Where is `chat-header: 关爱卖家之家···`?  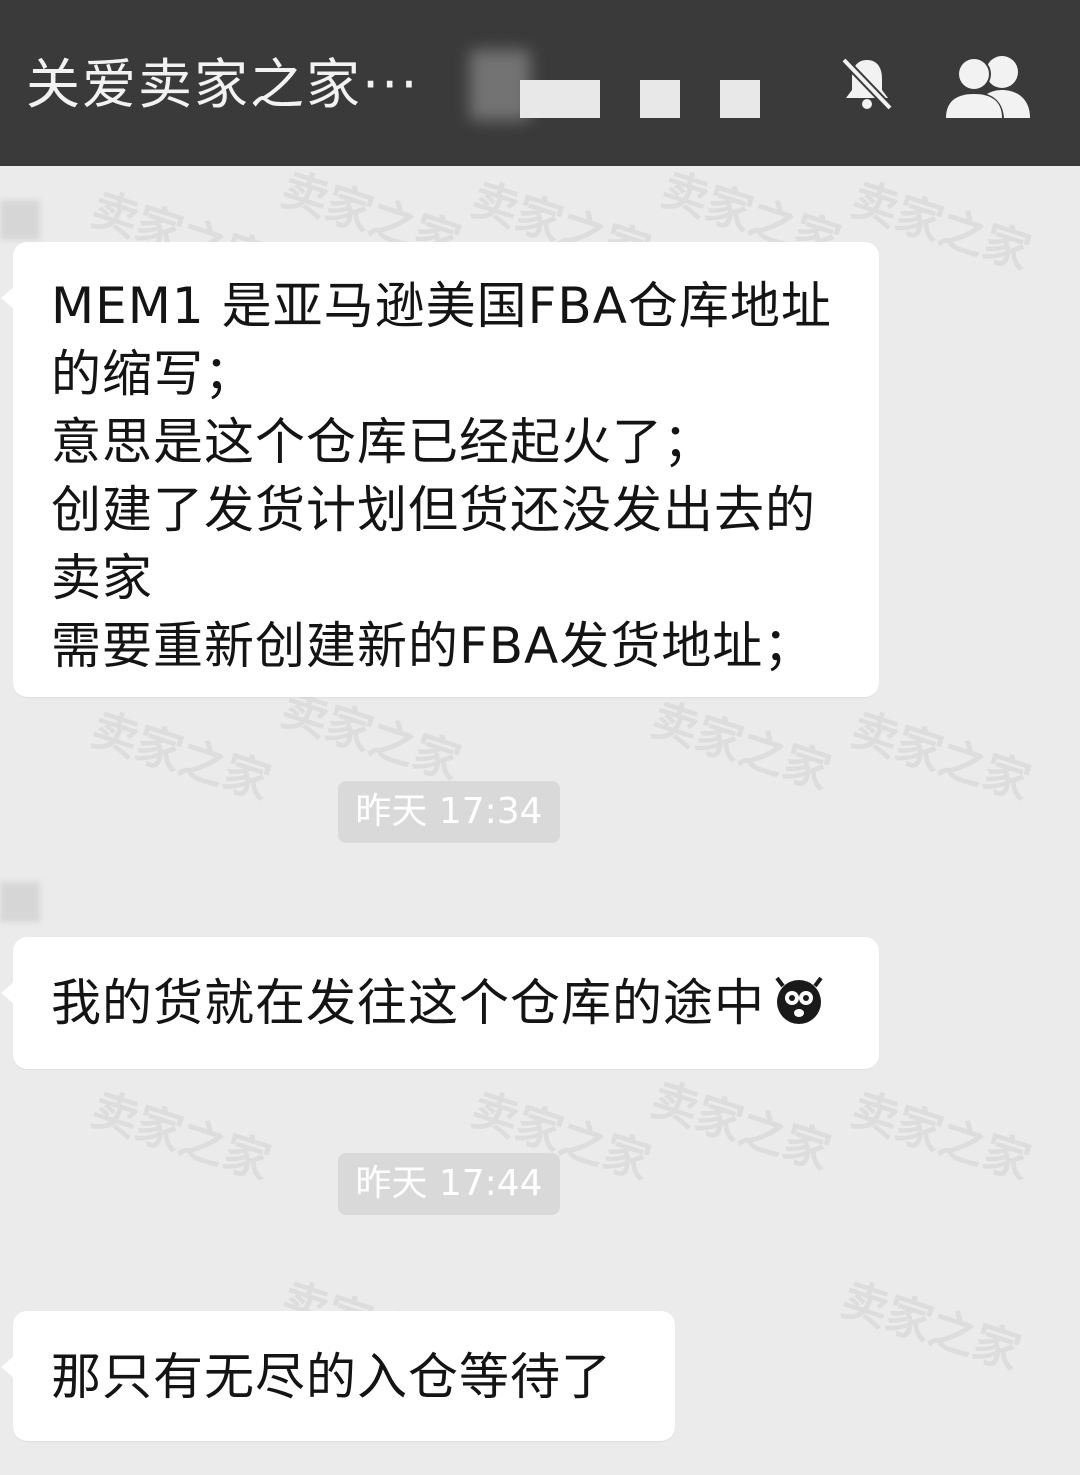 chat-header: 关爱卖家之家··· is located at coordinates (540, 83).